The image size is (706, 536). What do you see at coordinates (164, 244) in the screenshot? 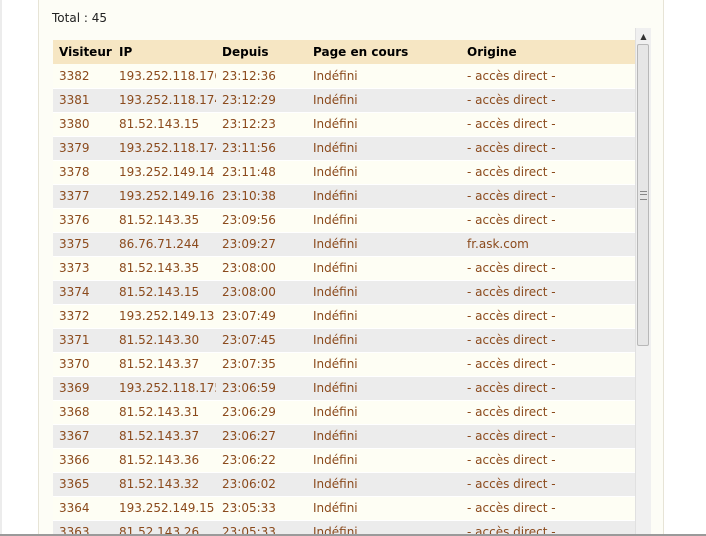
I see `cell-ip: 86.76.71.244` at bounding box center [164, 244].